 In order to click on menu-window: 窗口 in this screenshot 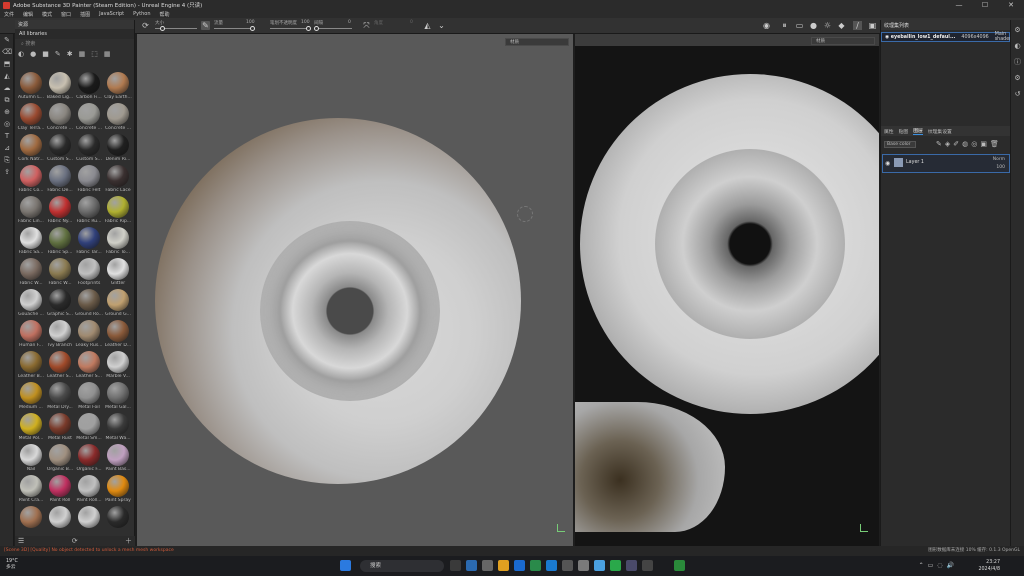, I will do `click(66, 14)`.